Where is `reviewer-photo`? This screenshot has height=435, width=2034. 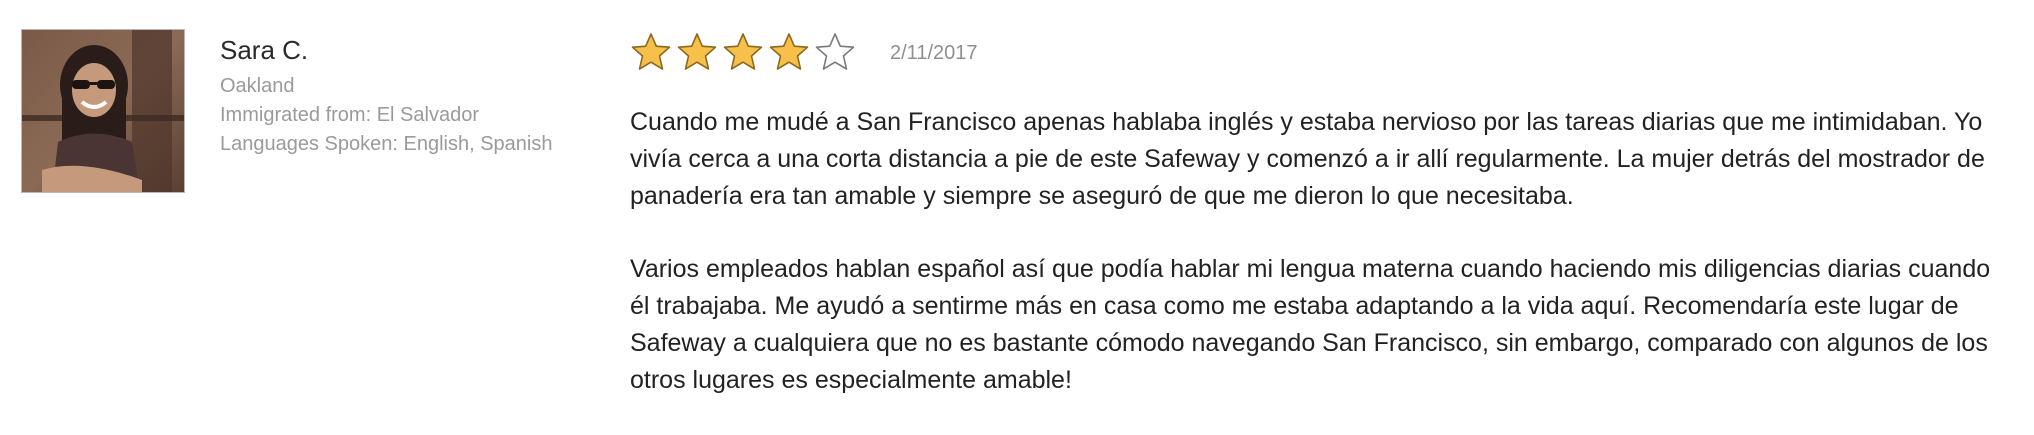 reviewer-photo is located at coordinates (103, 111).